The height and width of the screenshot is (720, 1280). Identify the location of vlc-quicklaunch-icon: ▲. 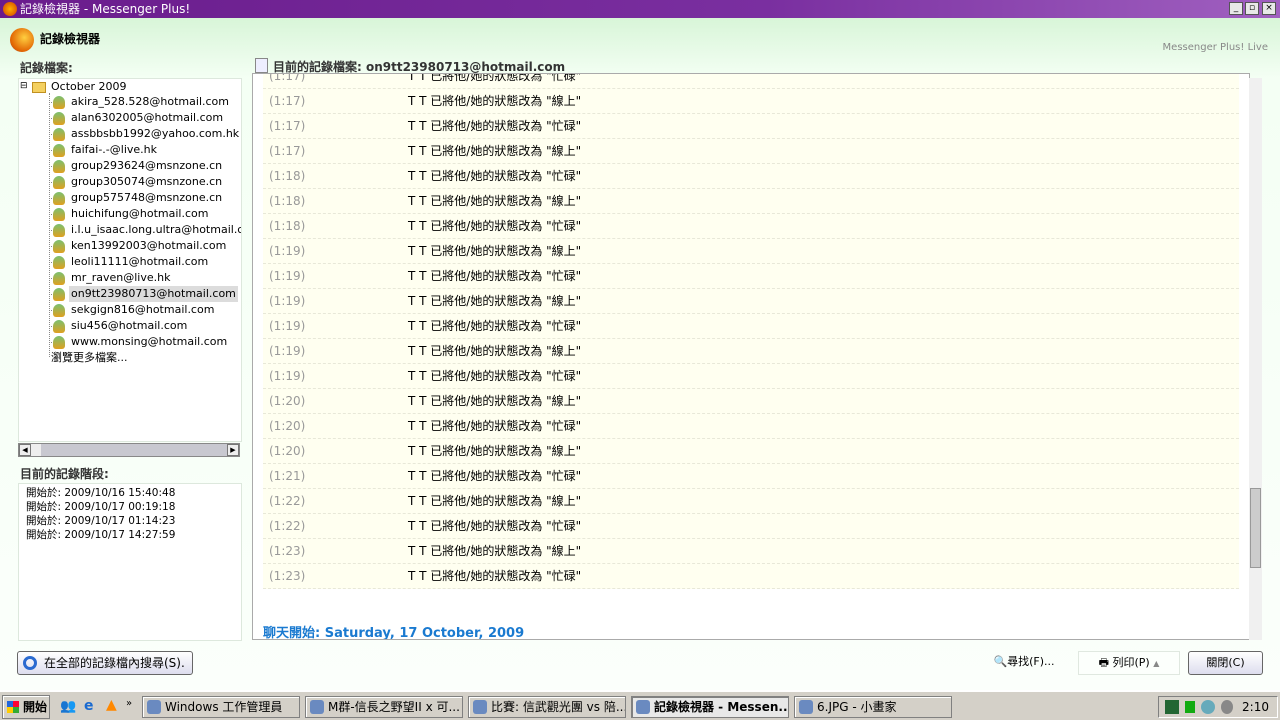
(111, 705).